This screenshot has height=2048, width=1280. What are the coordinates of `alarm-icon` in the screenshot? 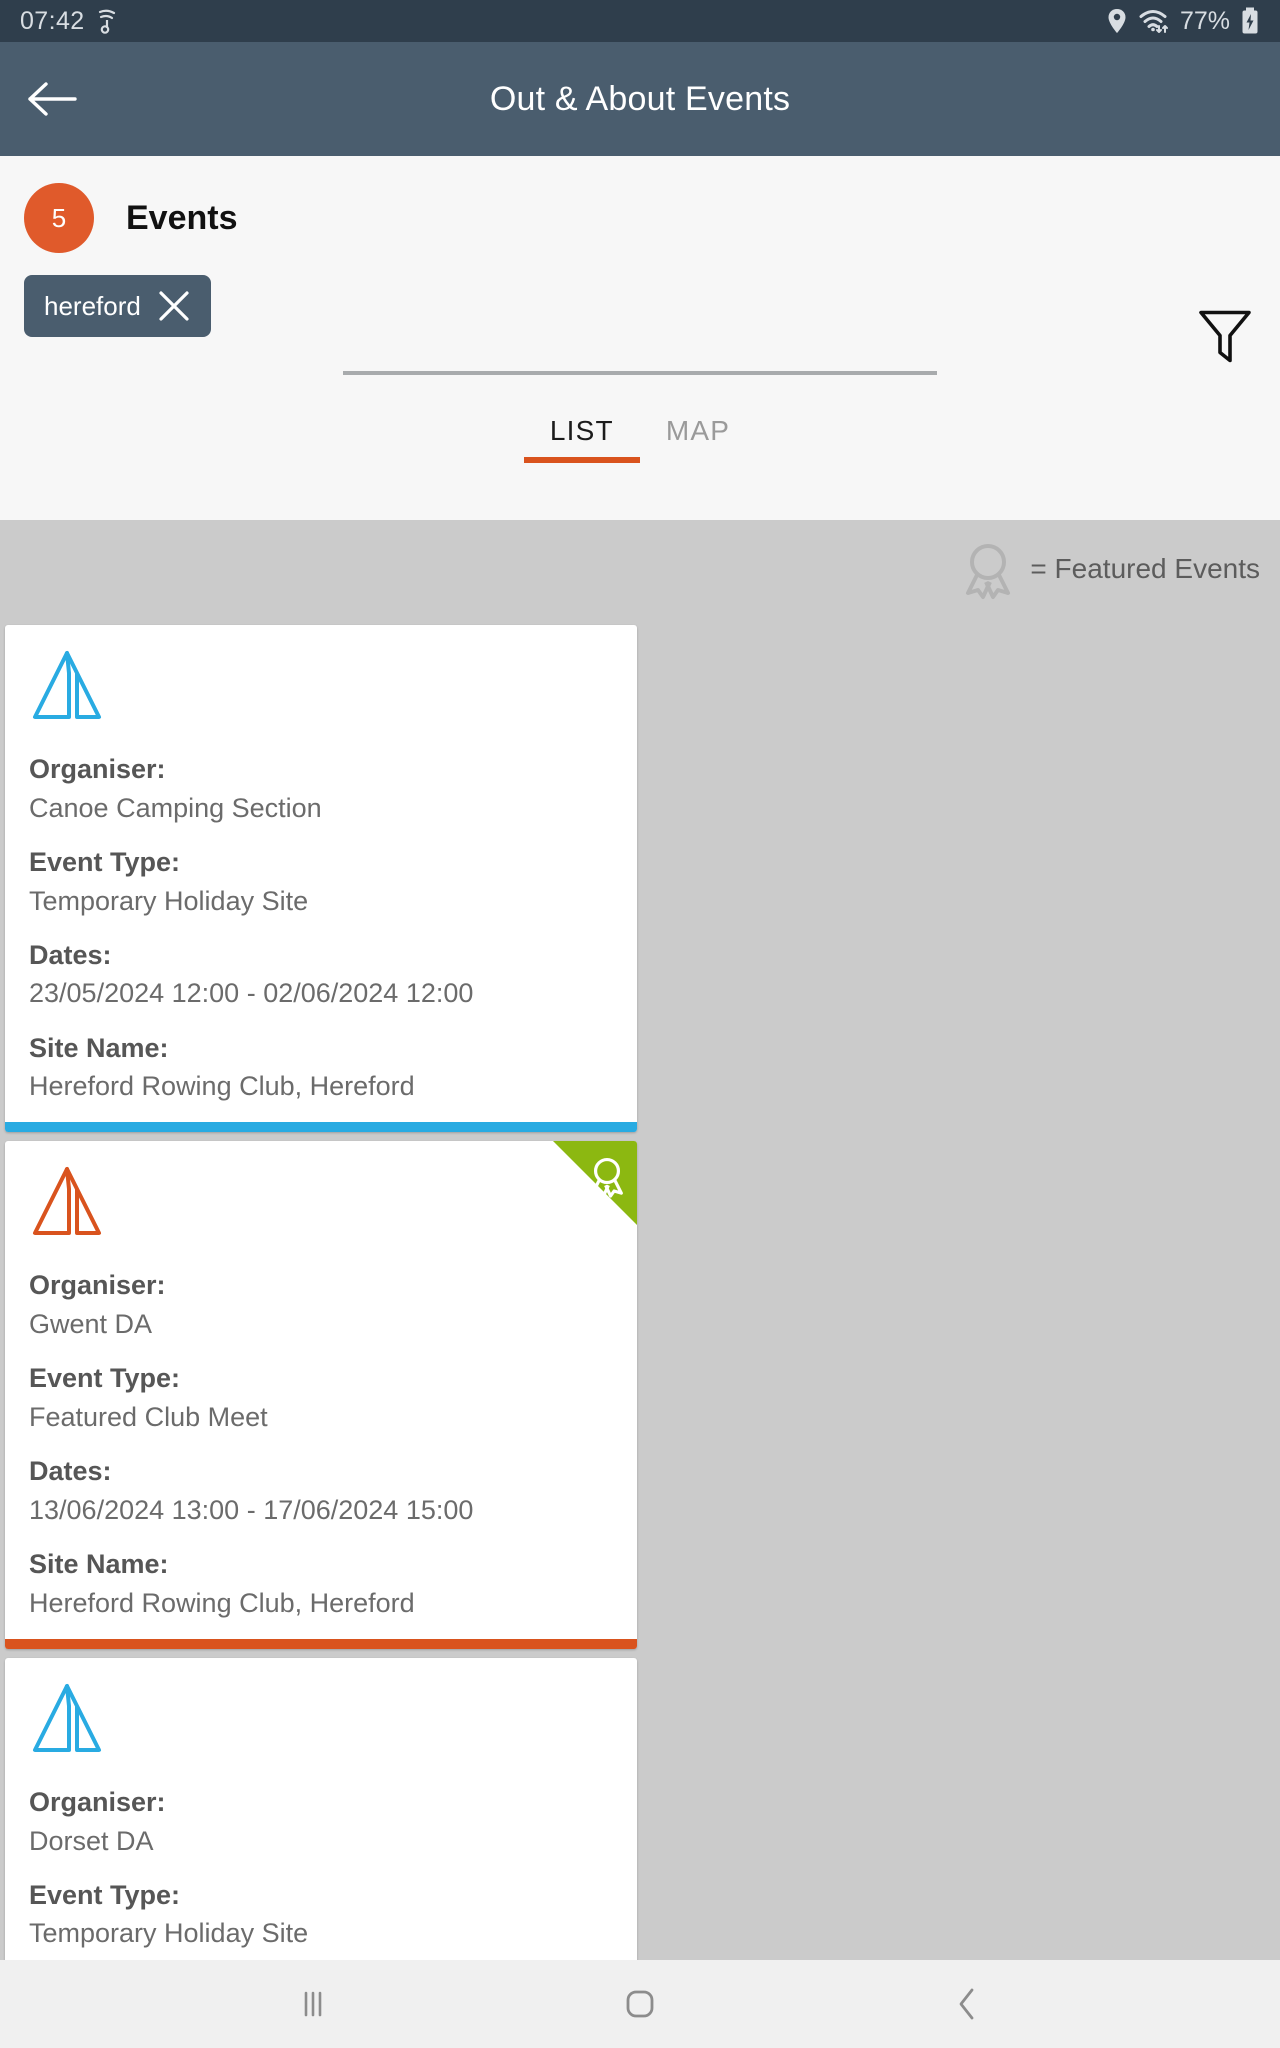 It's located at (107, 21).